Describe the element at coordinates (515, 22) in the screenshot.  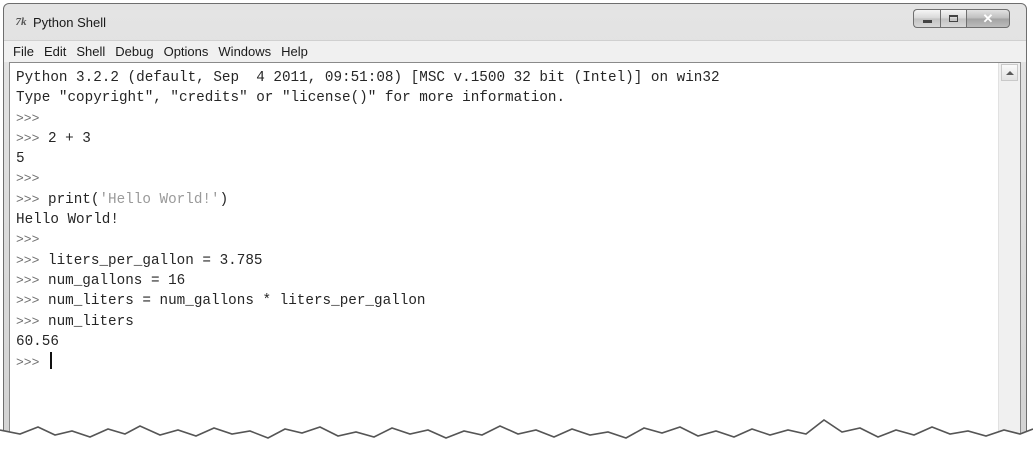
I see `title-bar: 7k Python Shell ✕` at that location.